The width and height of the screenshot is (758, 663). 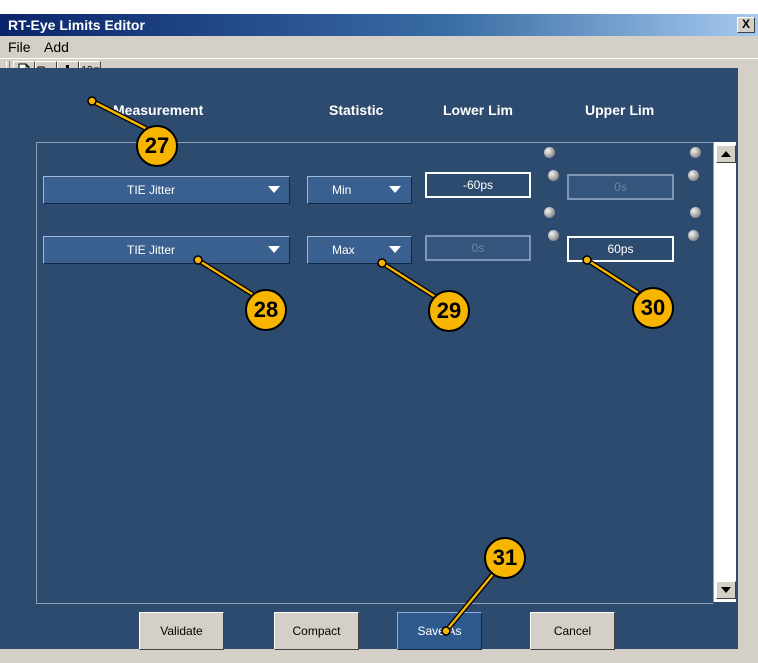 What do you see at coordinates (379, 25) in the screenshot?
I see `title-bar: RT-Eye Limits Editor X` at bounding box center [379, 25].